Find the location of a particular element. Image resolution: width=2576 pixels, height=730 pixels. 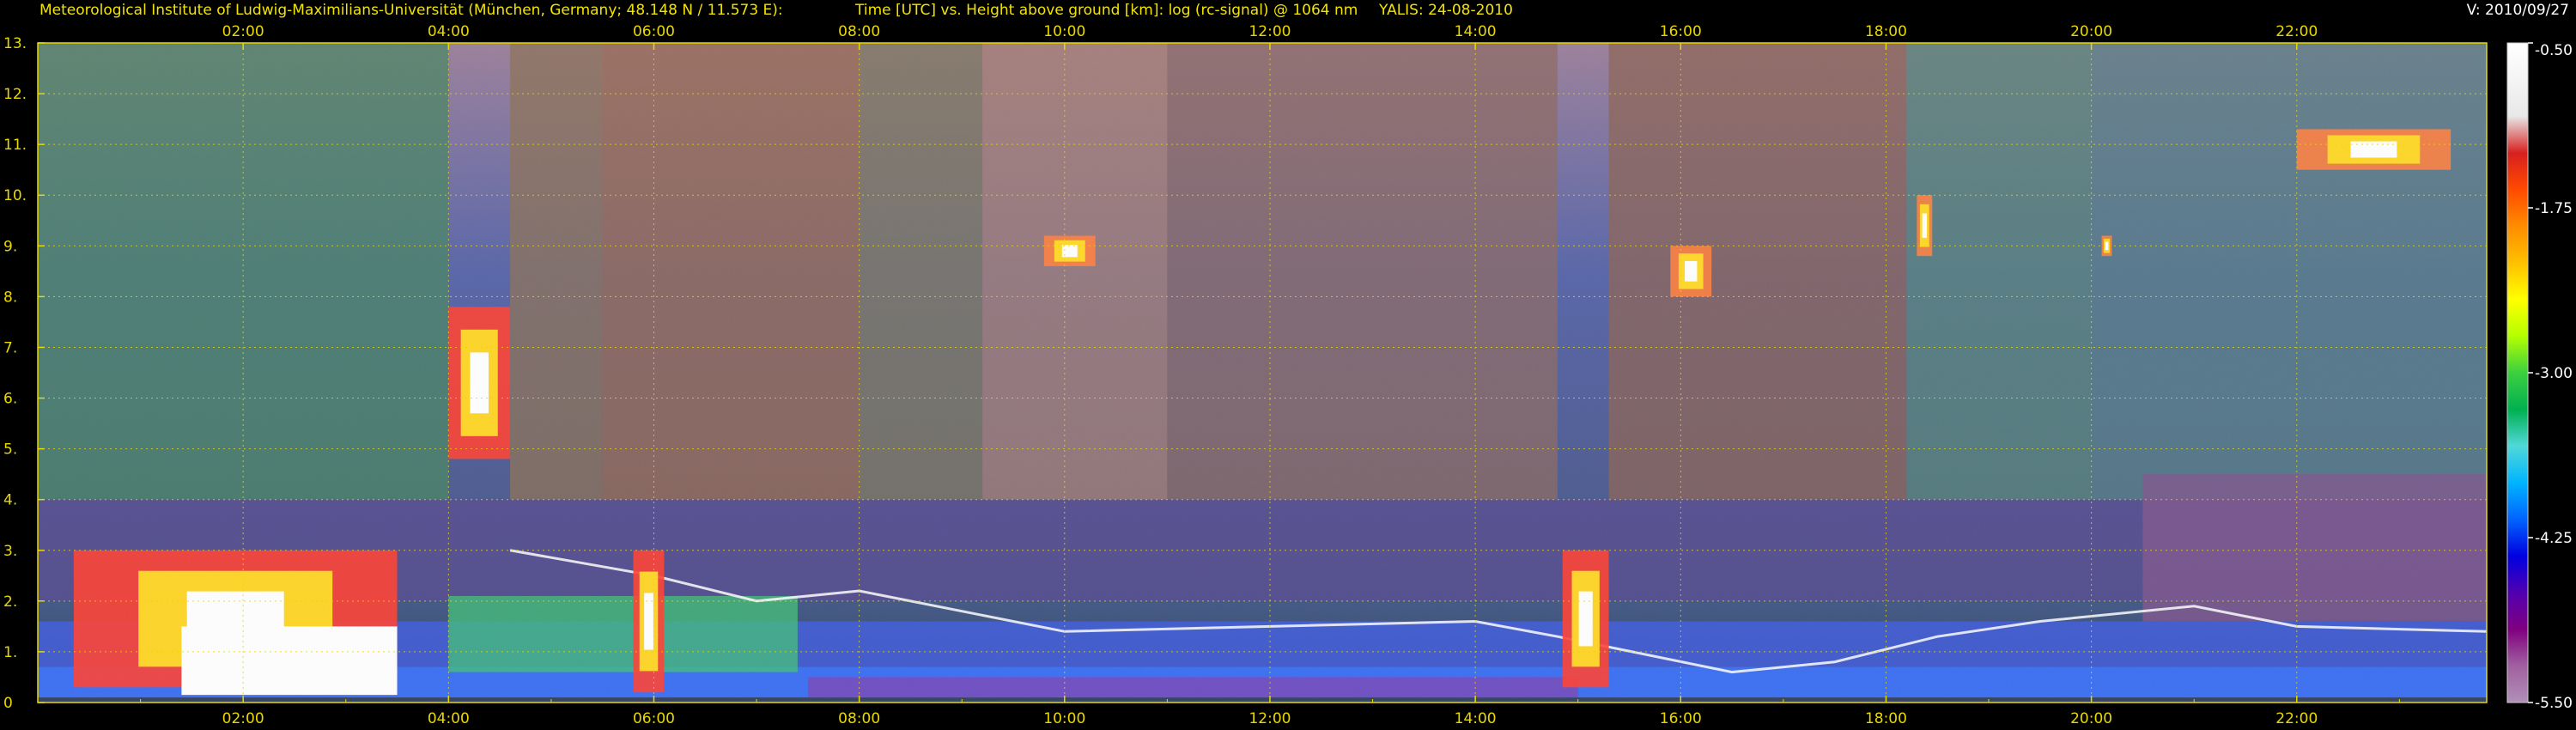

x-tick-label-top: 22:00 is located at coordinates (2296, 31).